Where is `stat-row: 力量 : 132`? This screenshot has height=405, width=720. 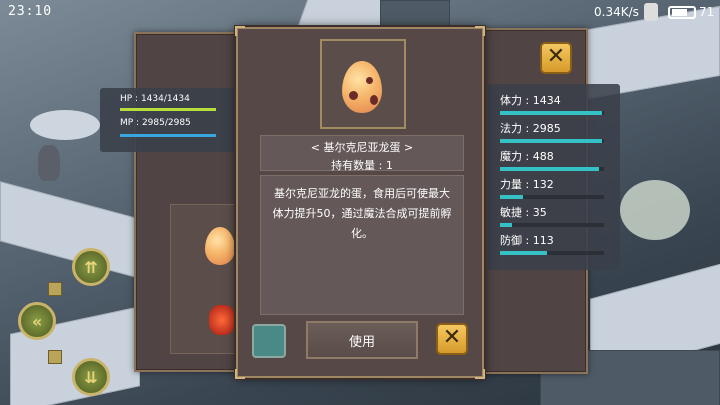 stat-row: 力量 : 132 is located at coordinates (552, 187).